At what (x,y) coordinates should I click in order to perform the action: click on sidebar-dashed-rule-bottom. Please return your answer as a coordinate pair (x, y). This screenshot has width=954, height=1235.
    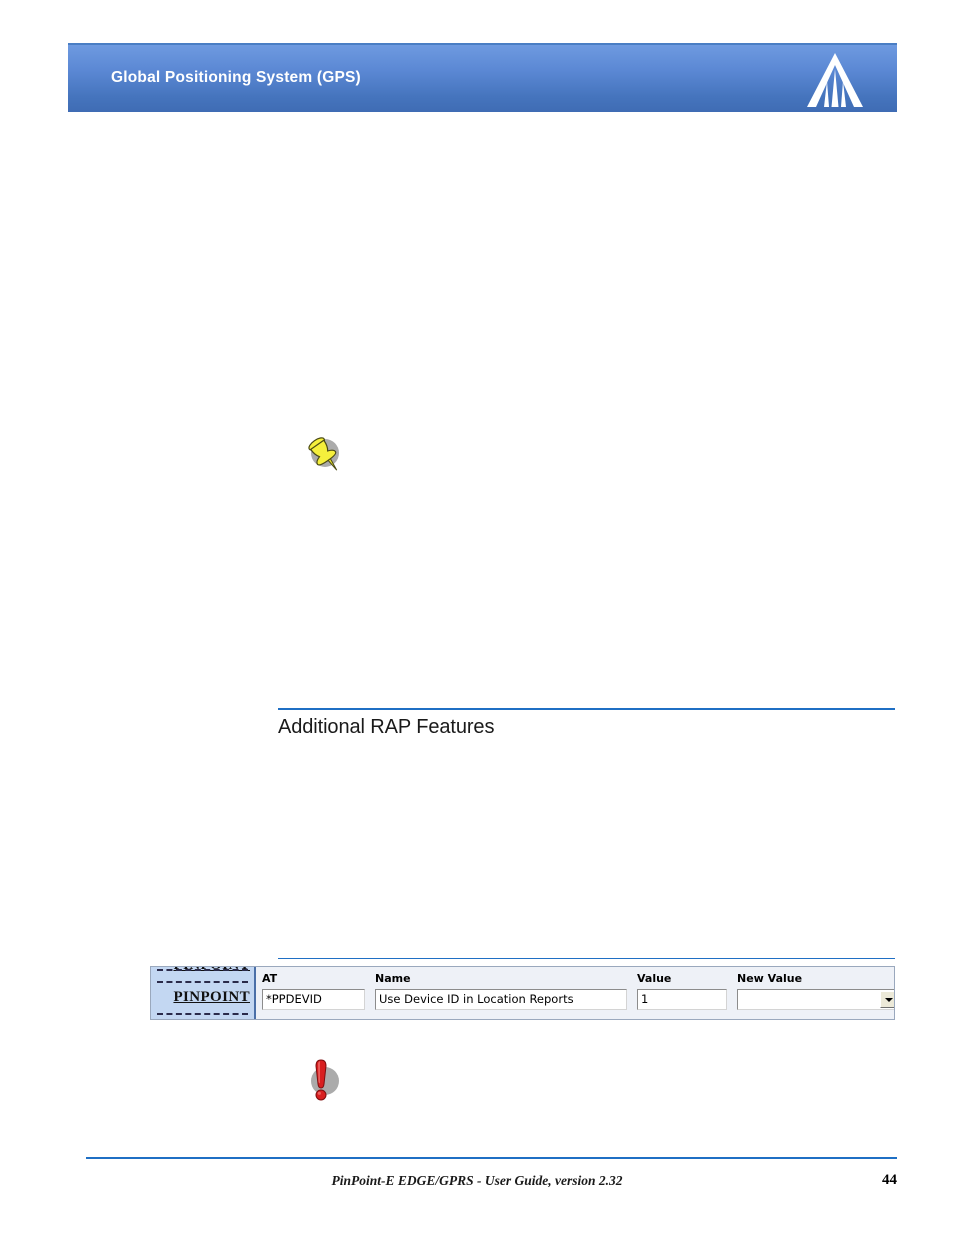
    Looking at the image, I should click on (202, 1014).